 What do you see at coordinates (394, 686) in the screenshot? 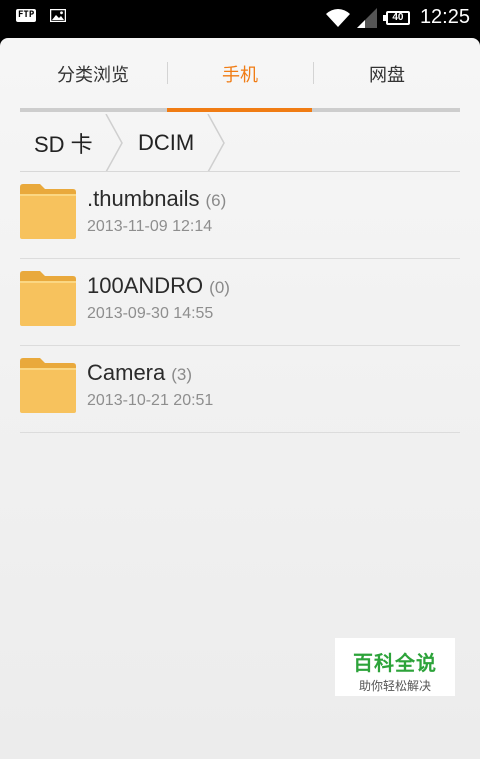
I see `watermark-subtitle: 助你轻松解决` at bounding box center [394, 686].